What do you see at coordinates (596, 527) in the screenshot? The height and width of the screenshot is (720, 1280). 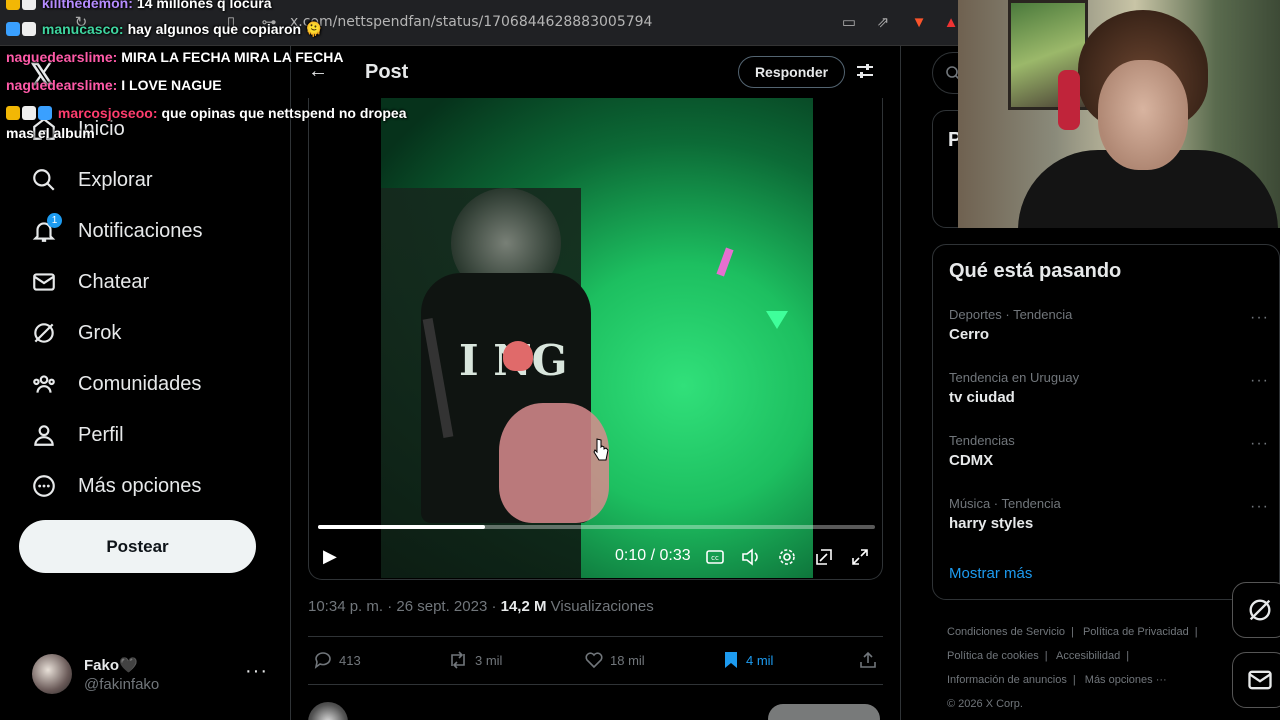 I see `video-progress-bar` at bounding box center [596, 527].